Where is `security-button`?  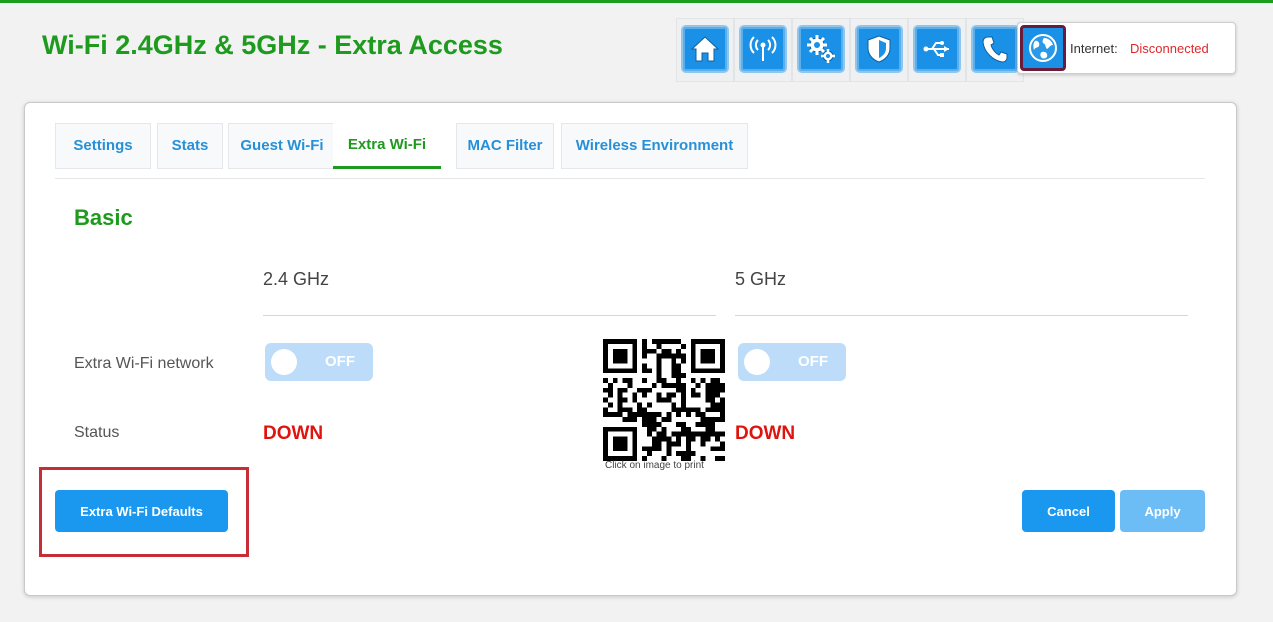
security-button is located at coordinates (879, 49).